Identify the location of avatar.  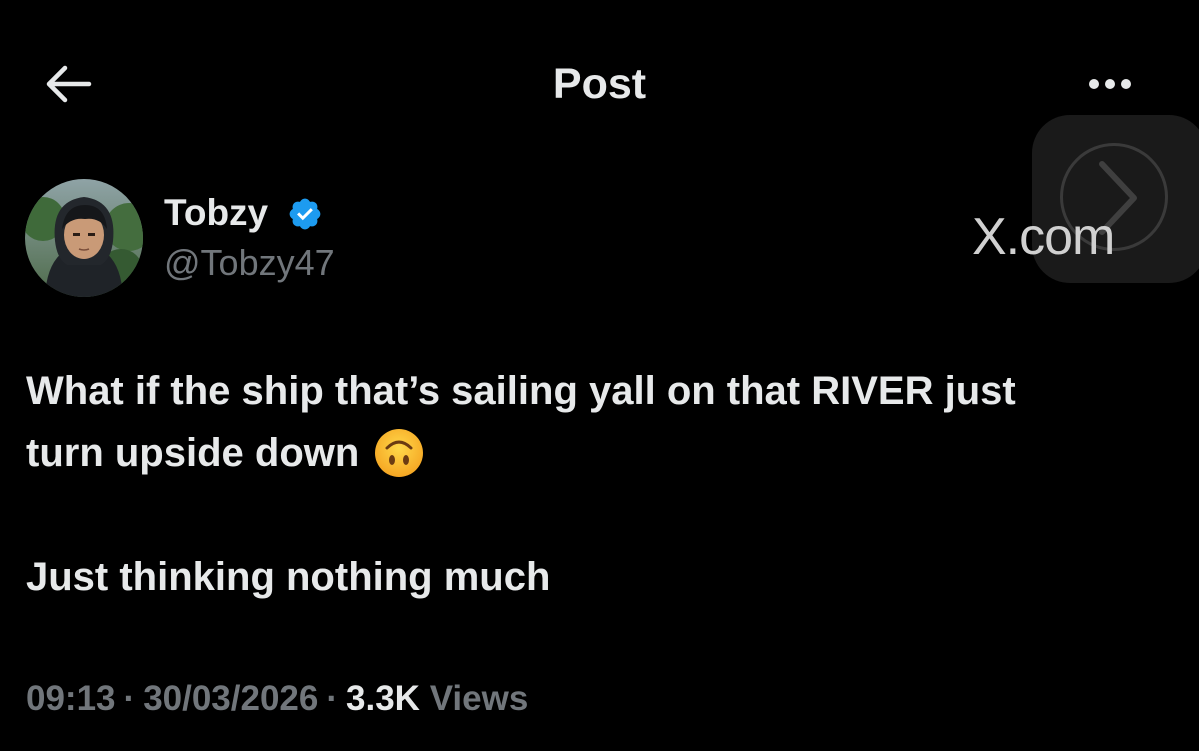
(84, 238).